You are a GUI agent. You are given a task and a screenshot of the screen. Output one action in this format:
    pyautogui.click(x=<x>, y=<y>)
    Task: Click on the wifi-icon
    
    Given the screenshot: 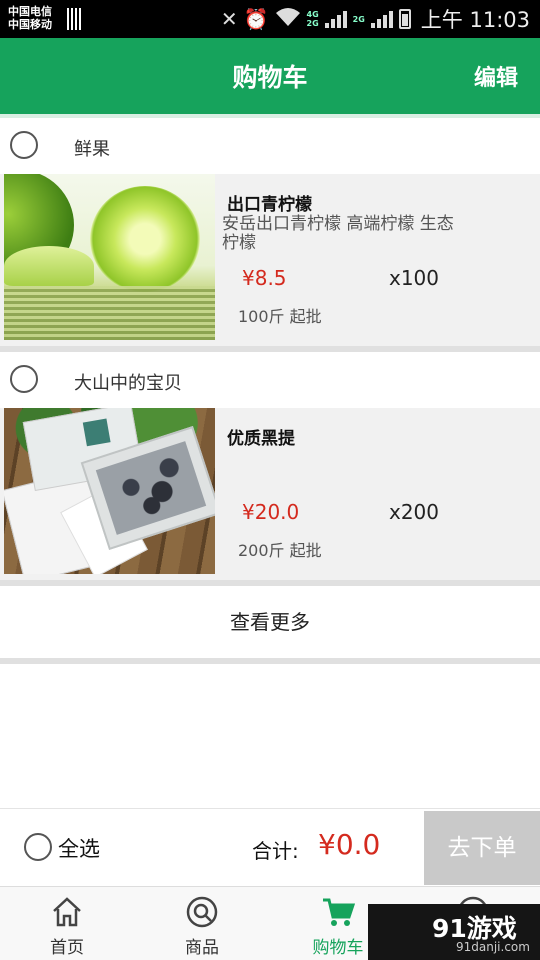 What is the action you would take?
    pyautogui.click(x=288, y=19)
    